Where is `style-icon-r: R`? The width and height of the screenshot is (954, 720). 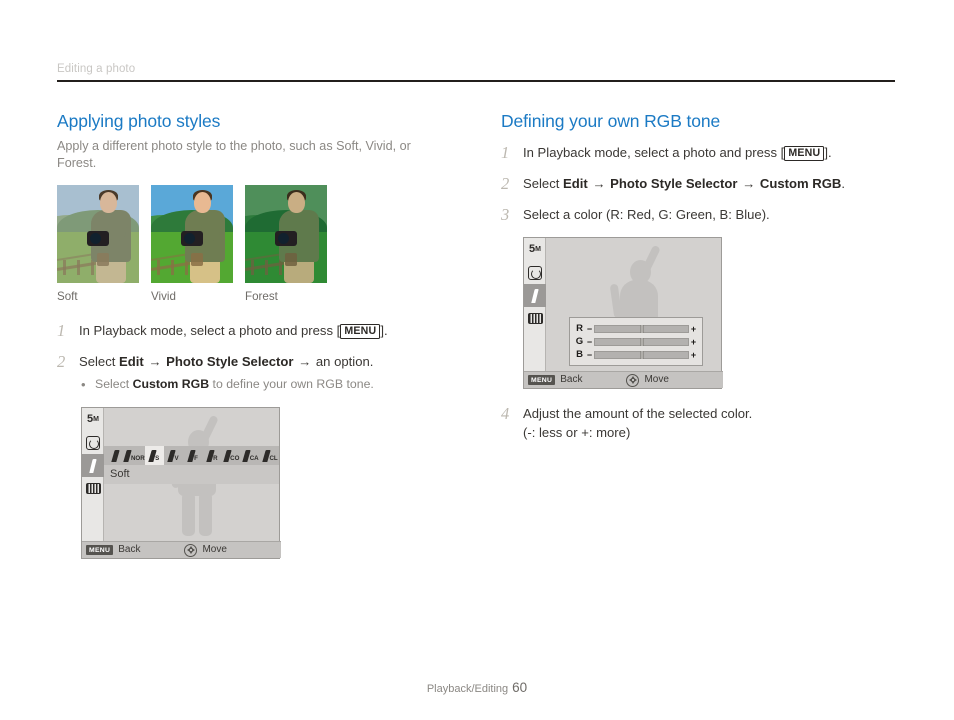
style-icon-r: R is located at coordinates (212, 455).